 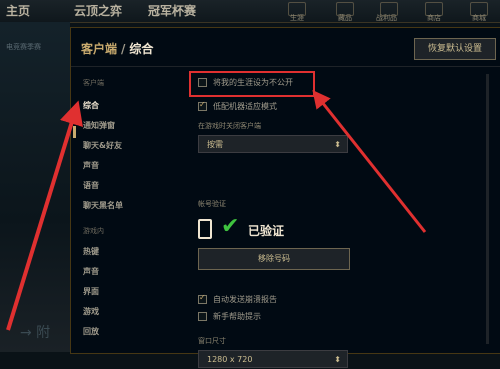 What do you see at coordinates (102, 145) in the screenshot?
I see `sidebar-item-chat-friends: 聊天&好友` at bounding box center [102, 145].